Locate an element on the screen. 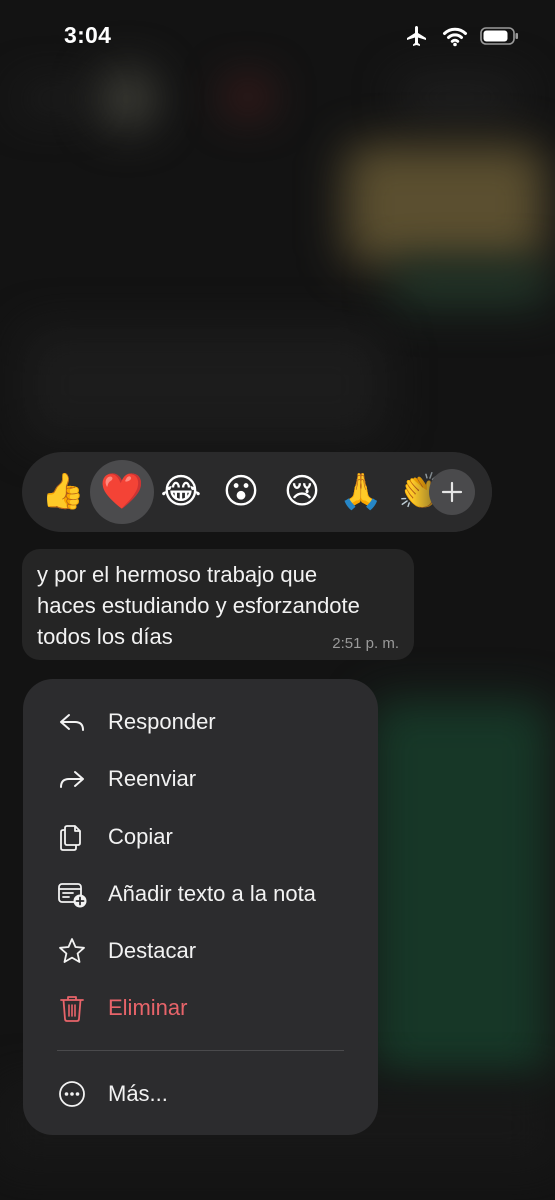 This screenshot has height=1200, width=555. surprised-emoji: 😮 is located at coordinates (241, 491).